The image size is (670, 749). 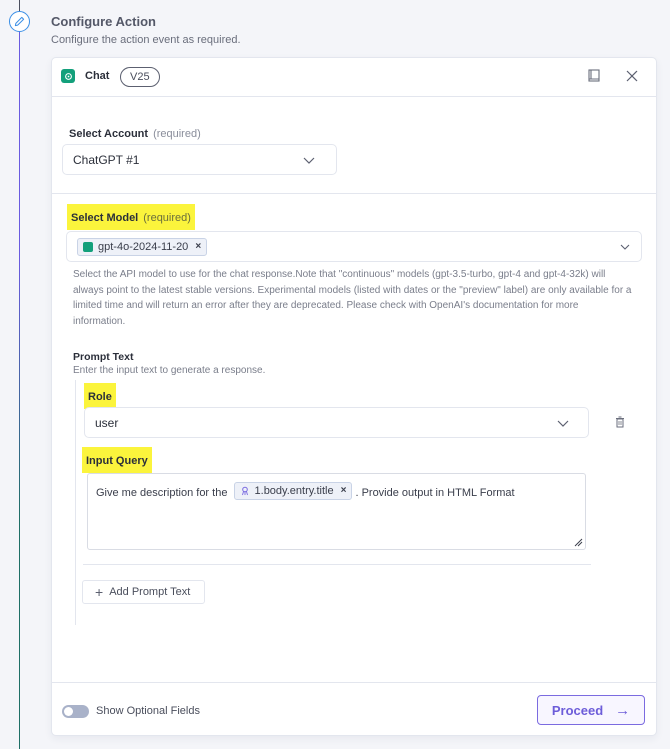 I want to click on input-query-label: Input Query, so click(x=117, y=460).